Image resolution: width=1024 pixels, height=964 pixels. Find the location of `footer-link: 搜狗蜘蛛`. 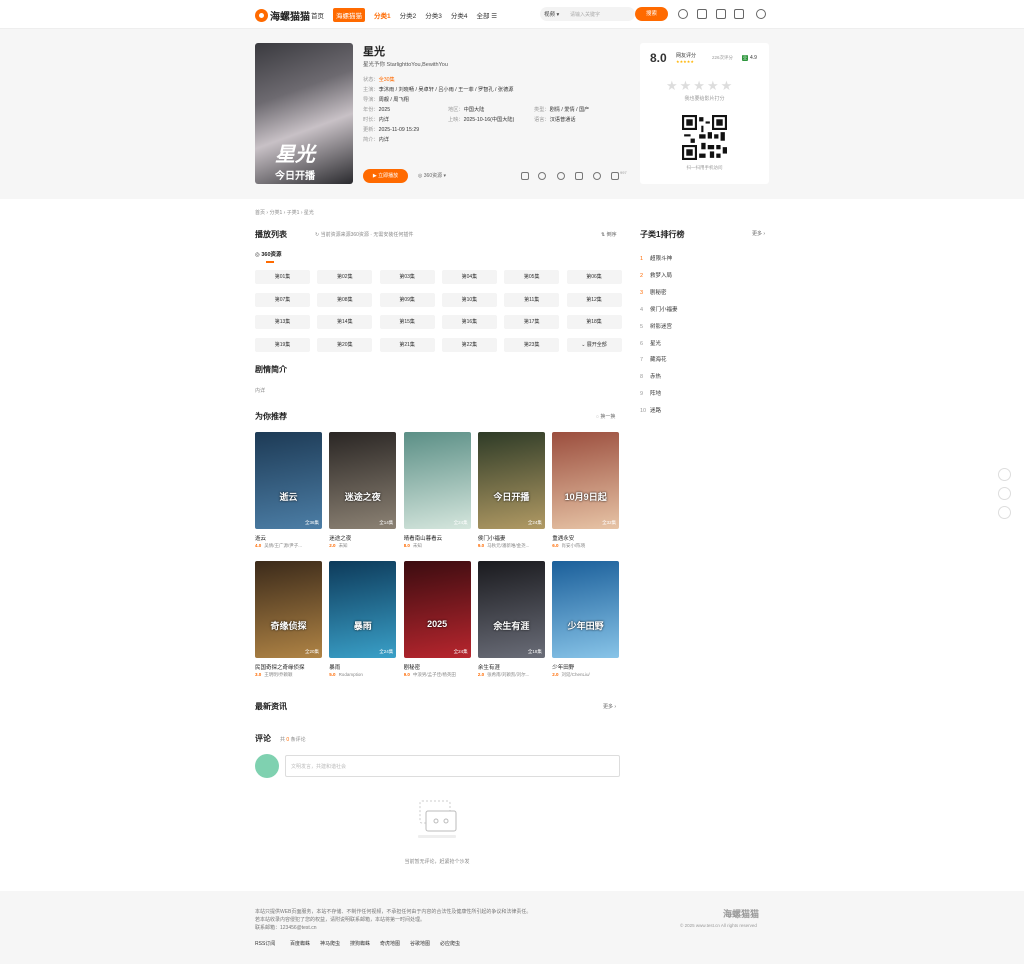

footer-link: 搜狗蜘蛛 is located at coordinates (360, 943).